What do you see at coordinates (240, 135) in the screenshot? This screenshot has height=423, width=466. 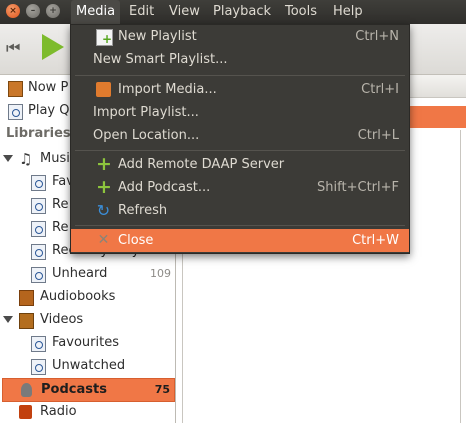 I see `menu-item-open-location: Open Location... Ctrl+L` at bounding box center [240, 135].